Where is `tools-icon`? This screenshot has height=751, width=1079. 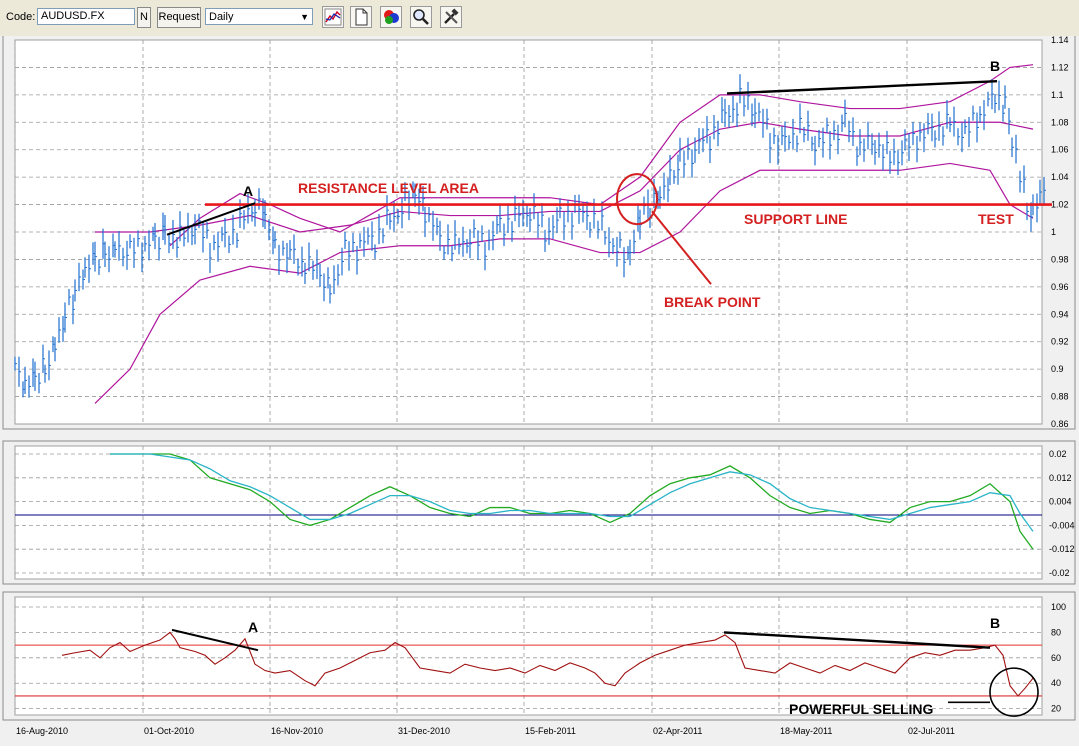 tools-icon is located at coordinates (451, 17).